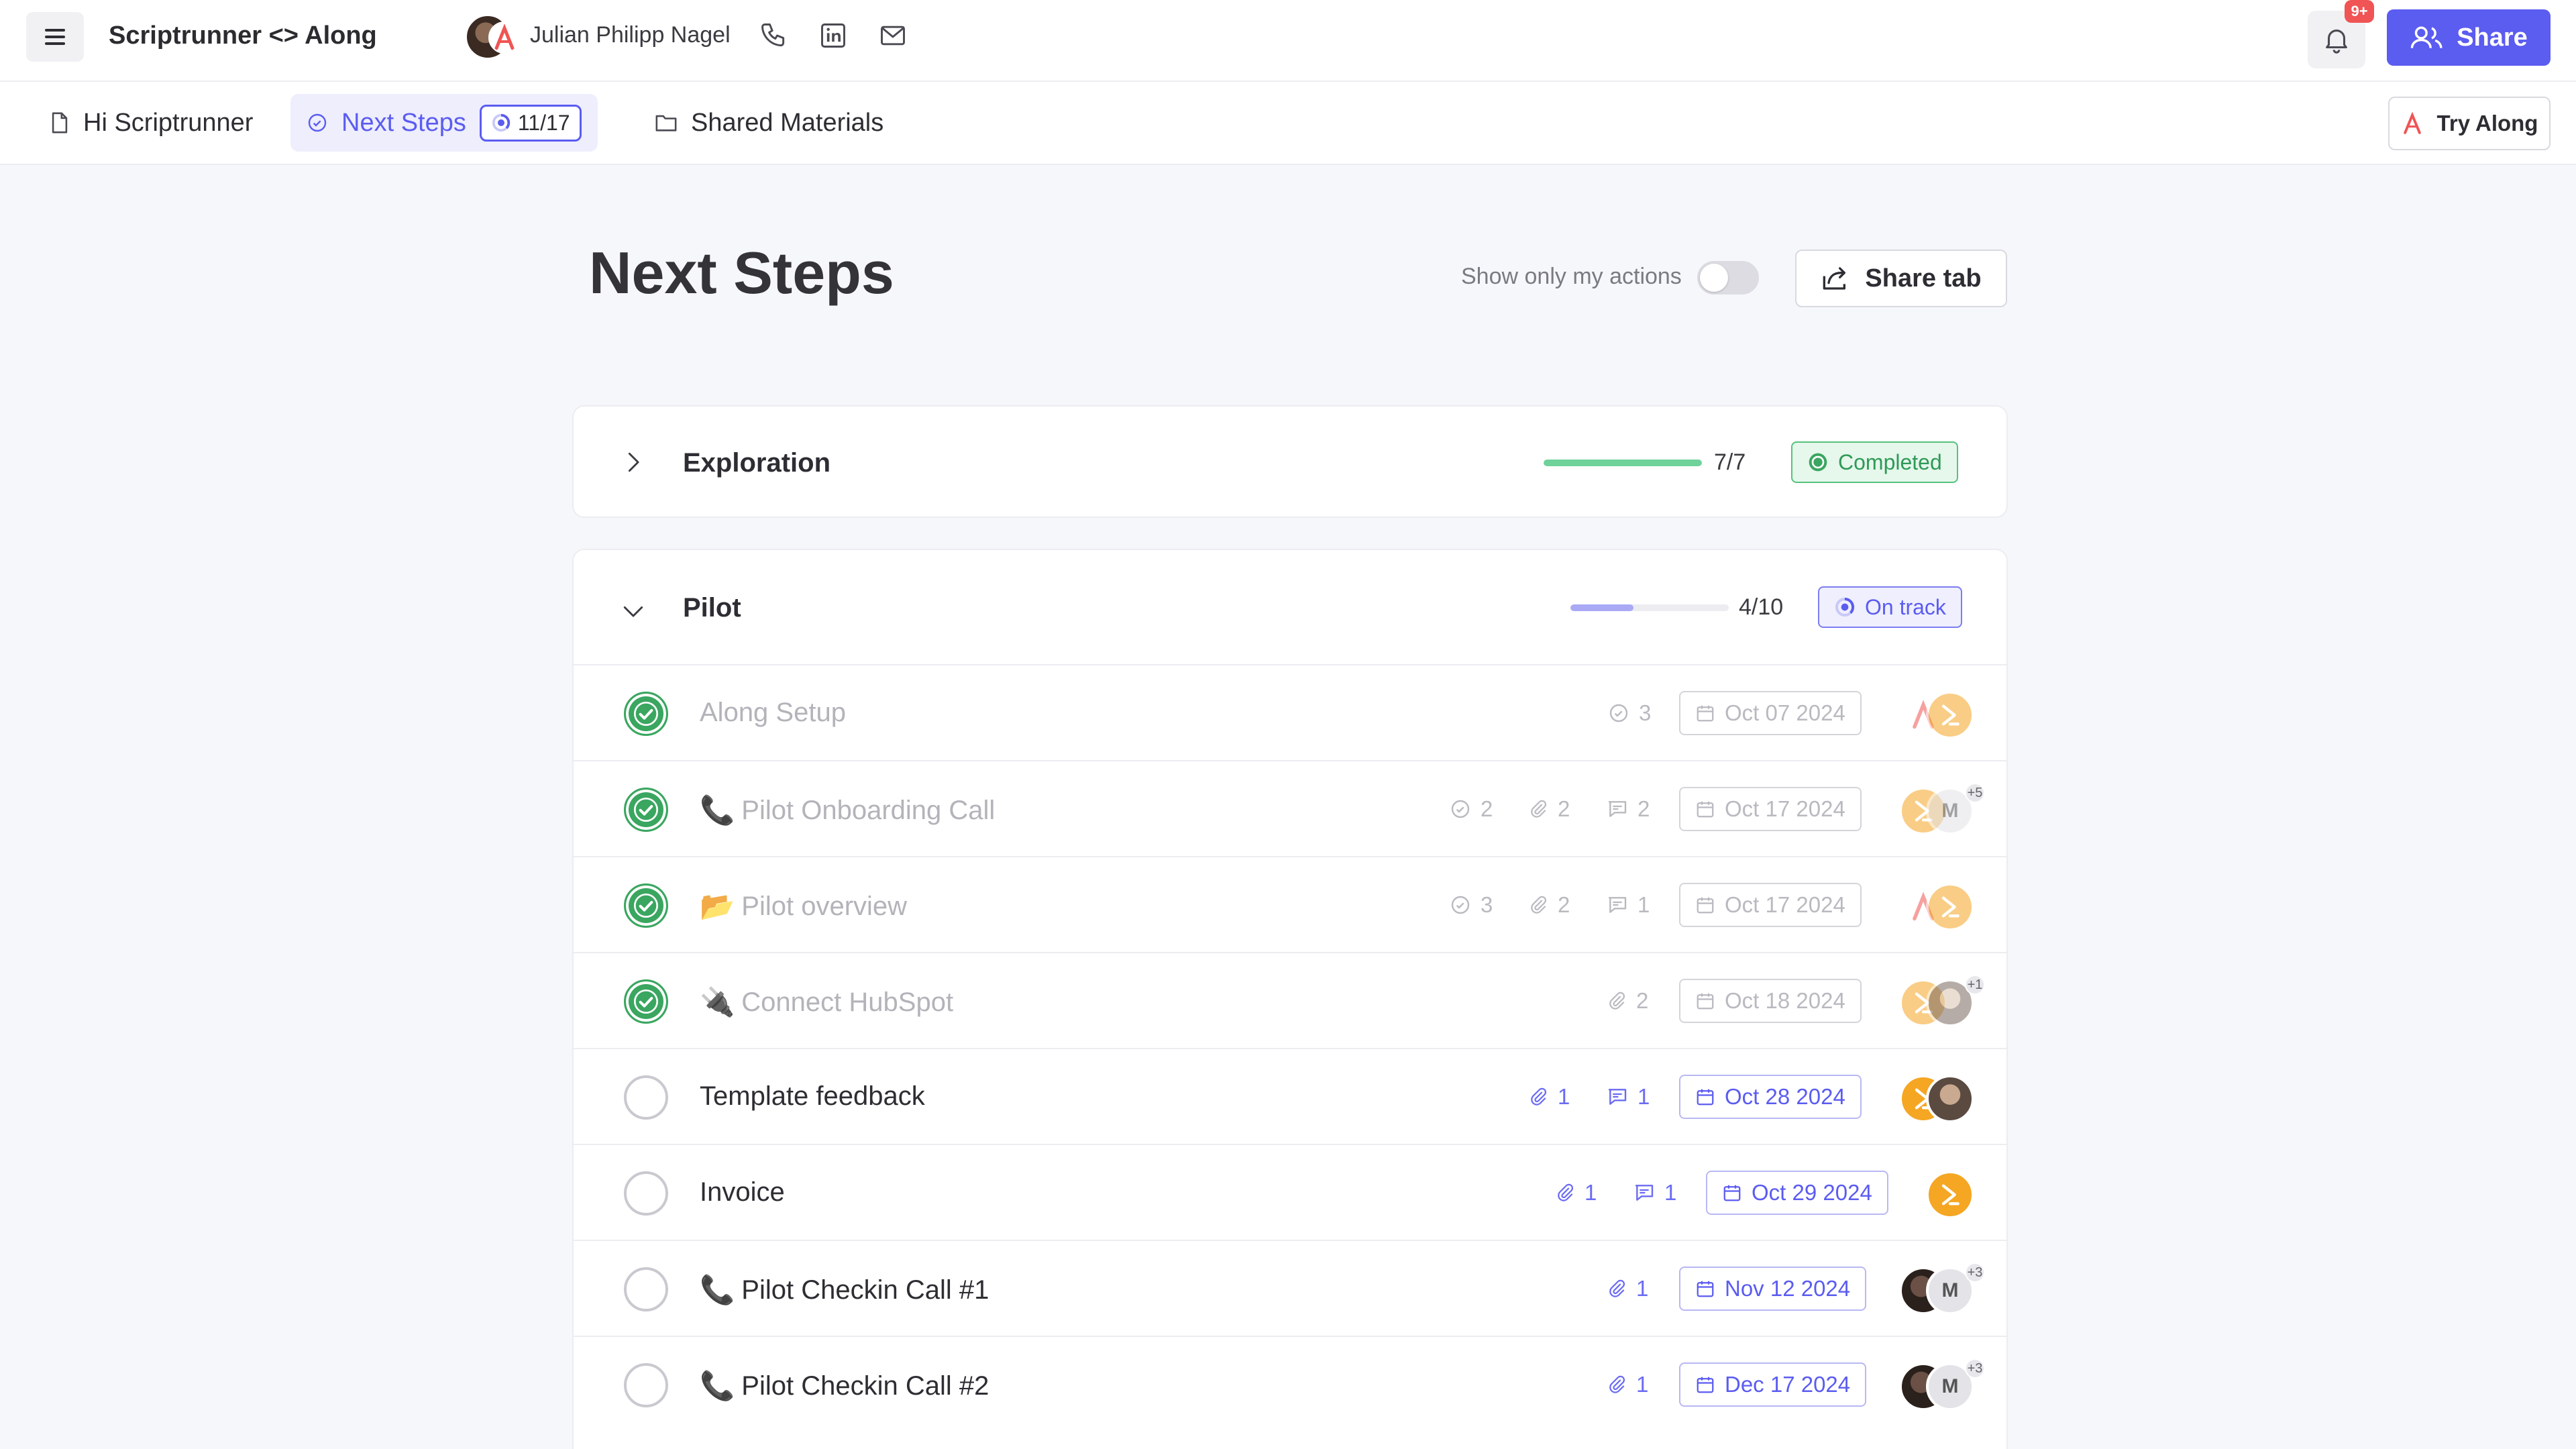 This screenshot has width=2576, height=1449. Describe the element at coordinates (773, 713) in the screenshot. I see `task-title: Along Setup` at that location.